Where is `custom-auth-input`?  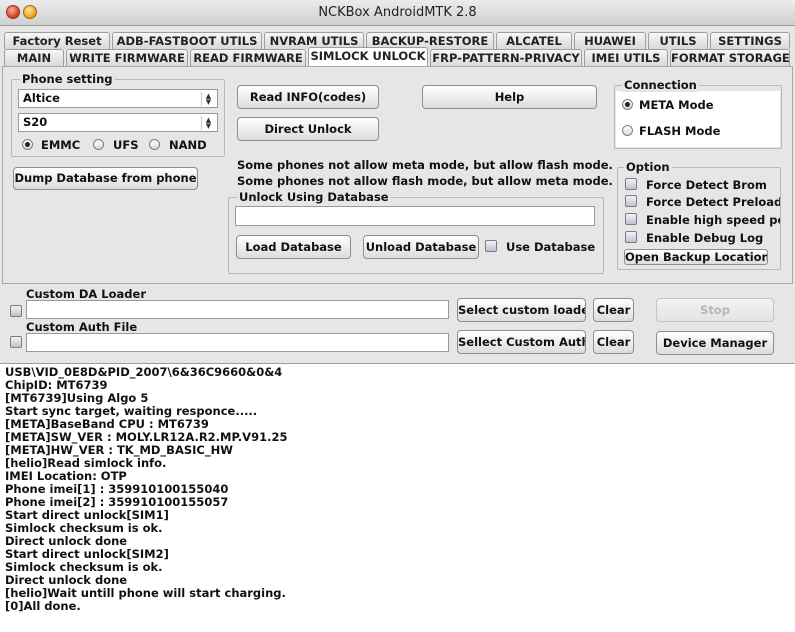 custom-auth-input is located at coordinates (237, 342).